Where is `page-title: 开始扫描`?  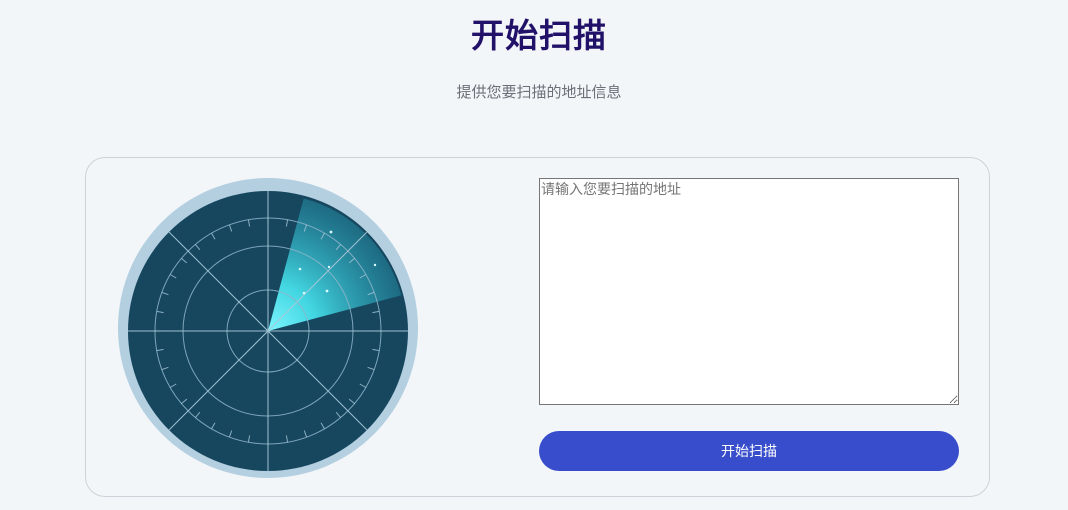 page-title: 开始扫描 is located at coordinates (539, 35).